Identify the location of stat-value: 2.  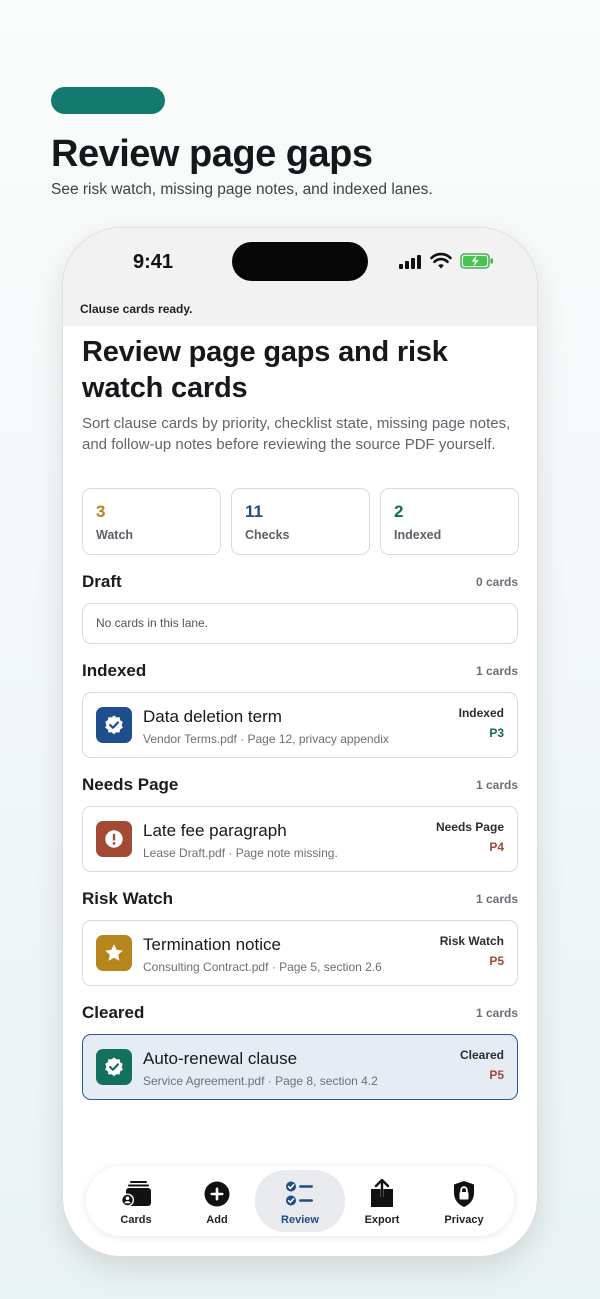
(399, 511).